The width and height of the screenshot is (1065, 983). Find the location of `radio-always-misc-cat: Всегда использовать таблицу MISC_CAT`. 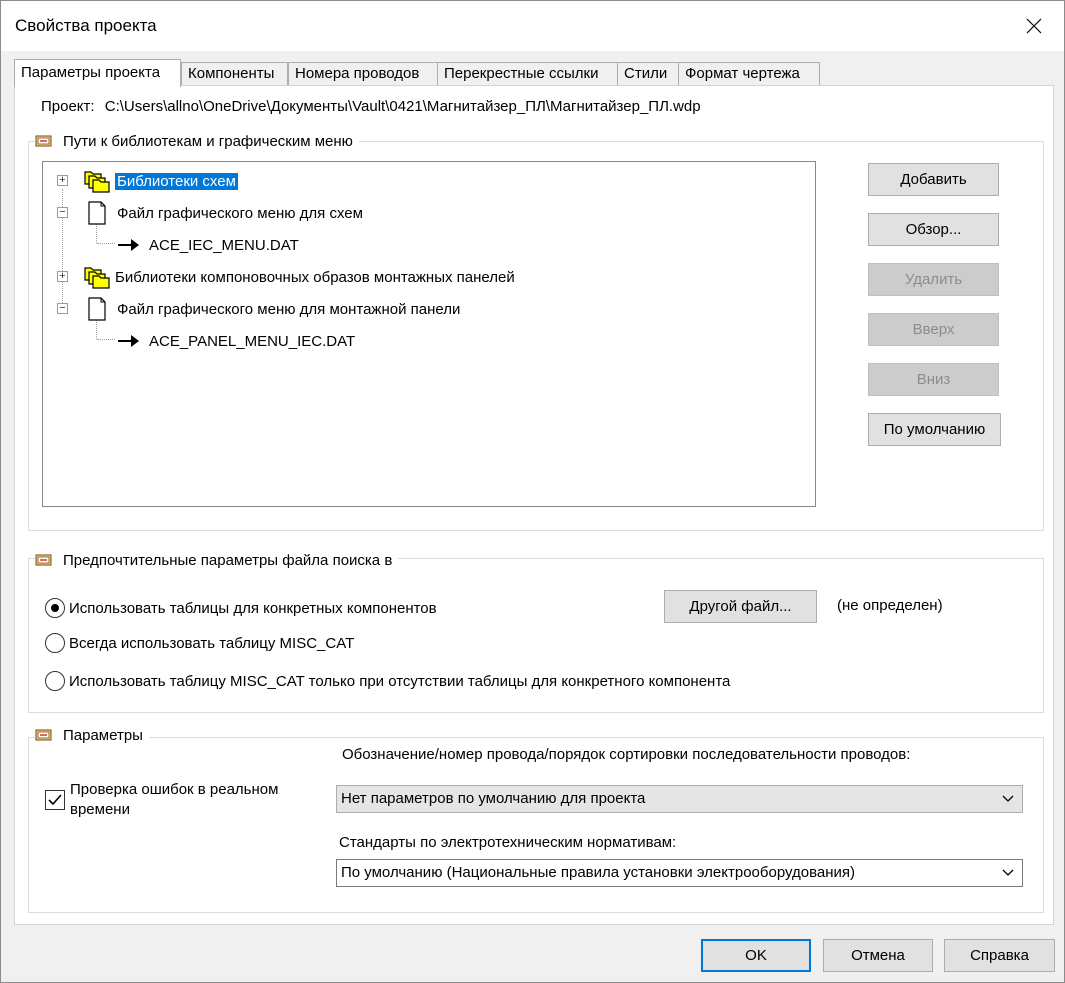

radio-always-misc-cat: Всегда использовать таблицу MISC_CAT is located at coordinates (199, 643).